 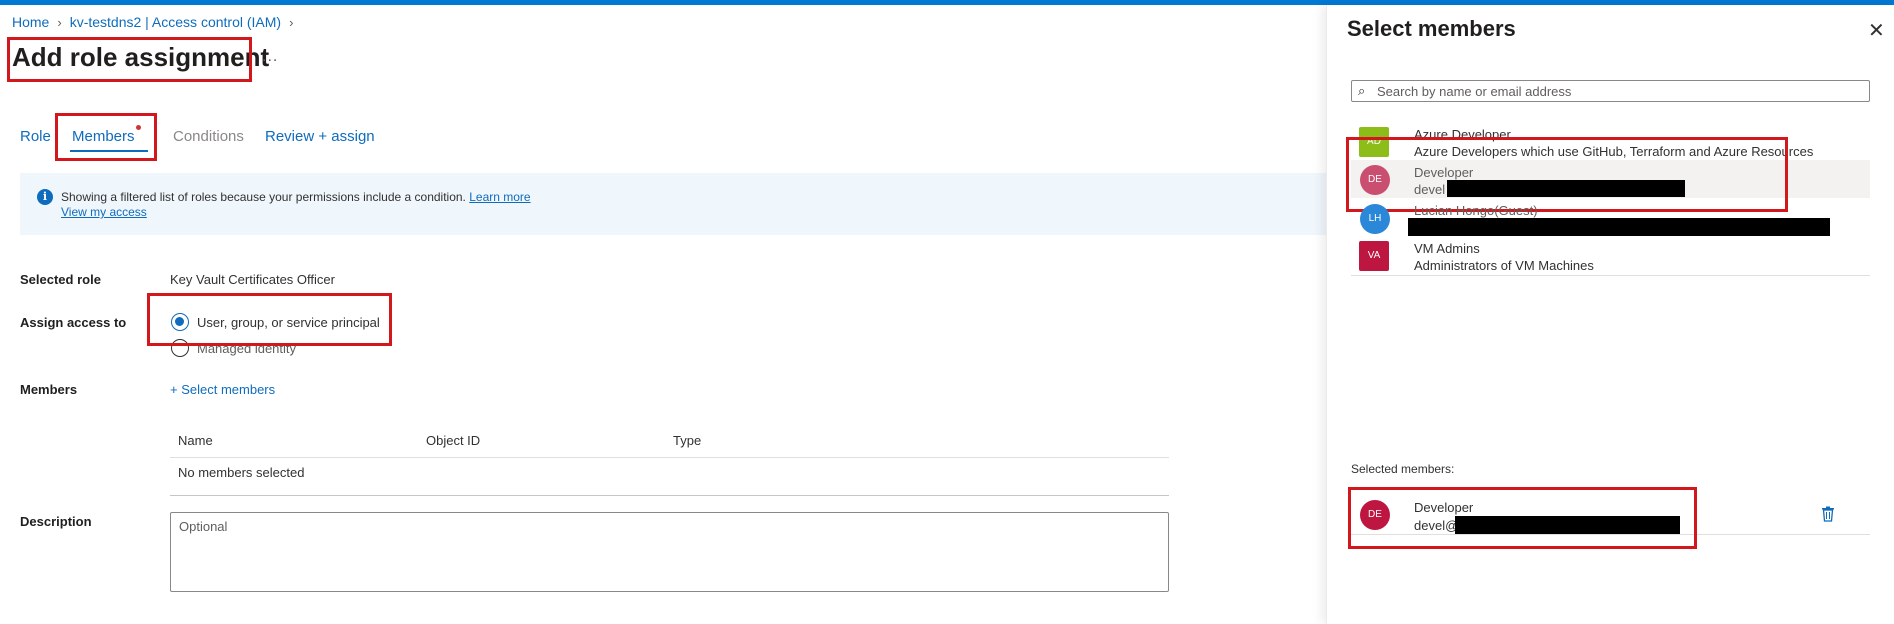 What do you see at coordinates (1431, 28) in the screenshot?
I see `panel-title: Select members` at bounding box center [1431, 28].